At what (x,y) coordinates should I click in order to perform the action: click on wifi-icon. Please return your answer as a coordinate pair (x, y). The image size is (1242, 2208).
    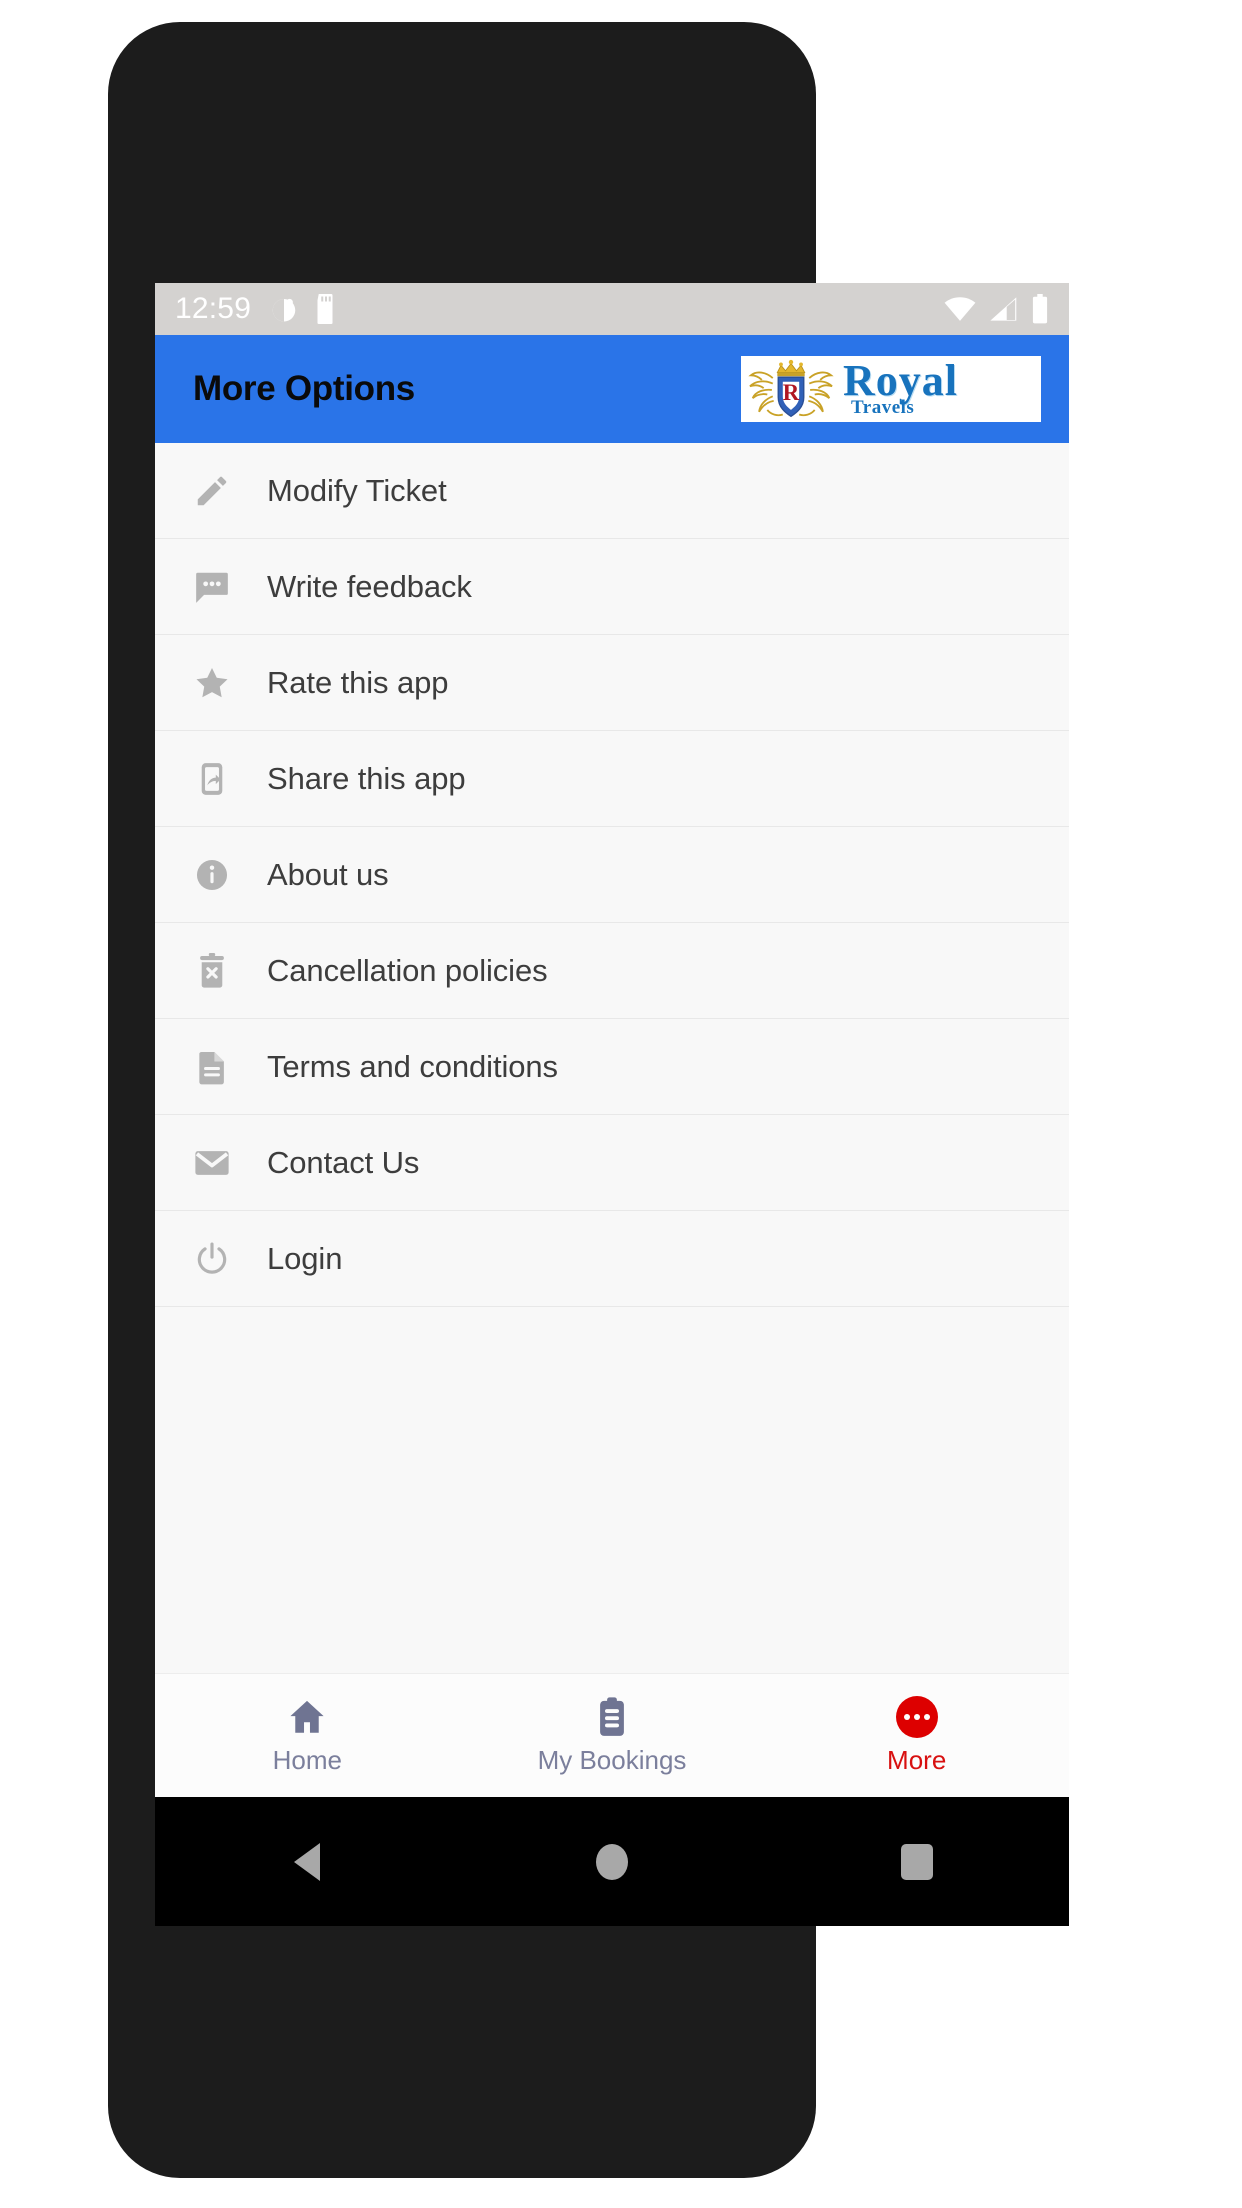
    Looking at the image, I should click on (960, 309).